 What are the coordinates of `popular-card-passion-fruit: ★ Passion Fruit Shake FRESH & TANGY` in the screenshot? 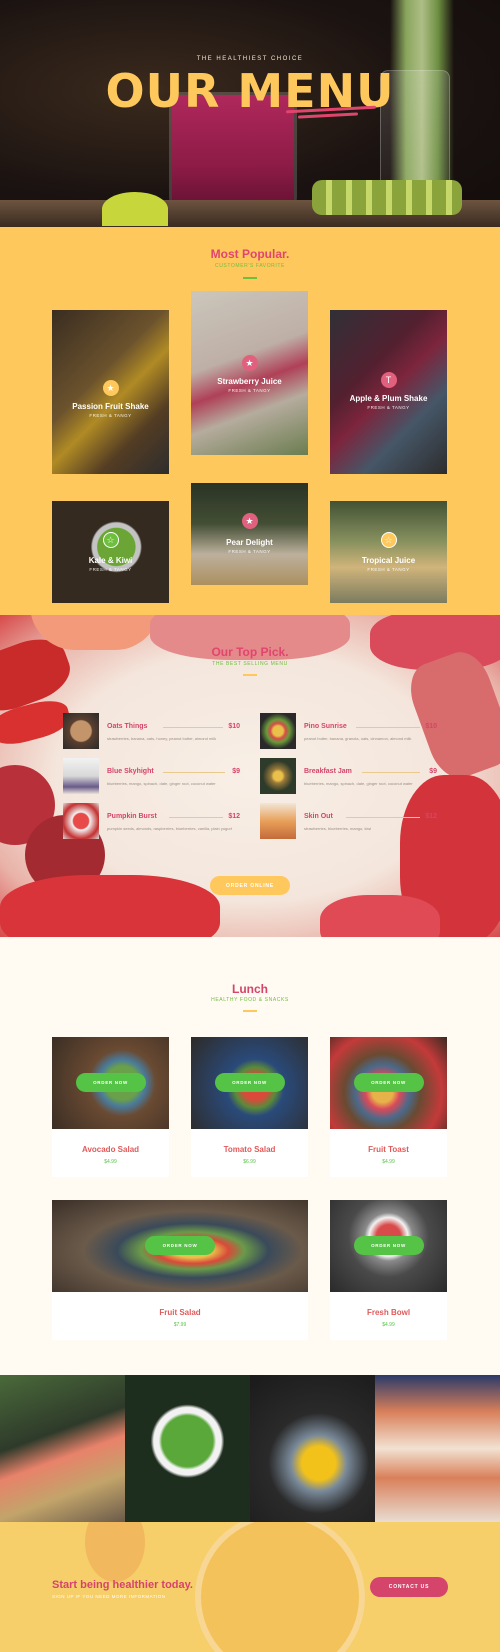 It's located at (110, 392).